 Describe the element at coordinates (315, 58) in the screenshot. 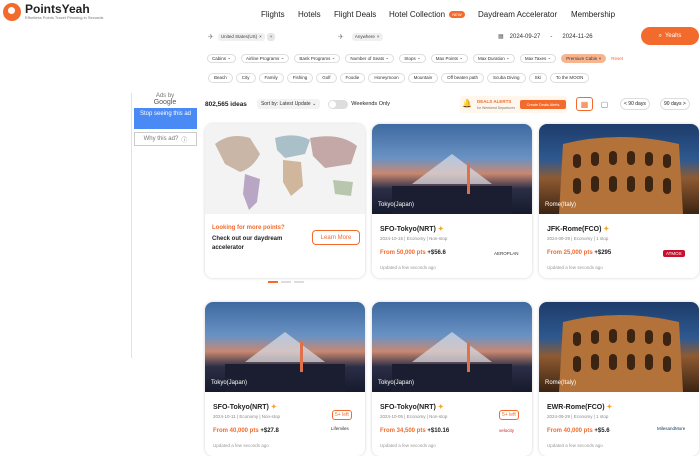

I see `filter-bank-label: Bank Programs` at that location.